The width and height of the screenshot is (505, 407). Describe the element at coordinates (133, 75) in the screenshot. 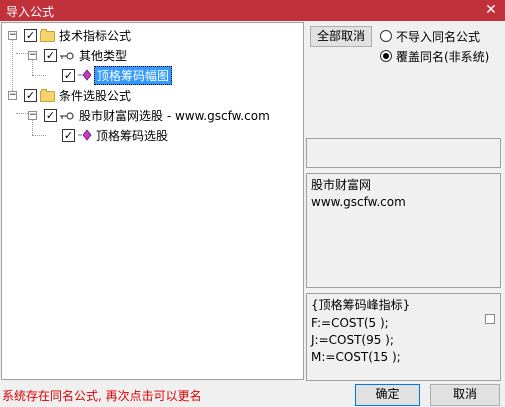

I see `tree-item-label-selected: 顶格筹码幅图` at that location.